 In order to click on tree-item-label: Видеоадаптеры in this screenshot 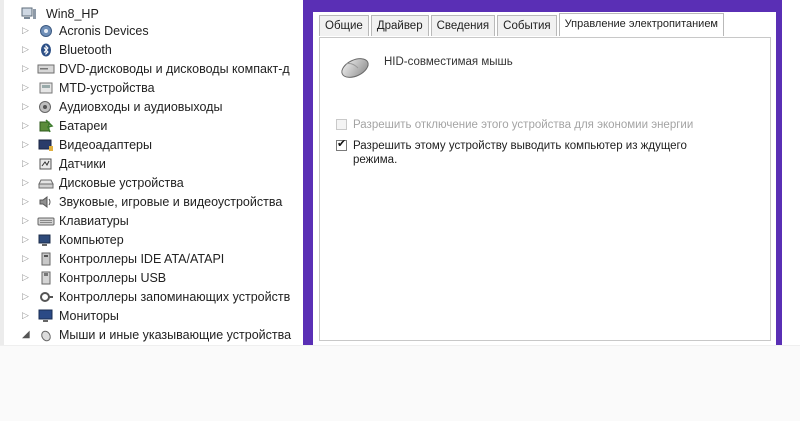, I will do `click(105, 144)`.